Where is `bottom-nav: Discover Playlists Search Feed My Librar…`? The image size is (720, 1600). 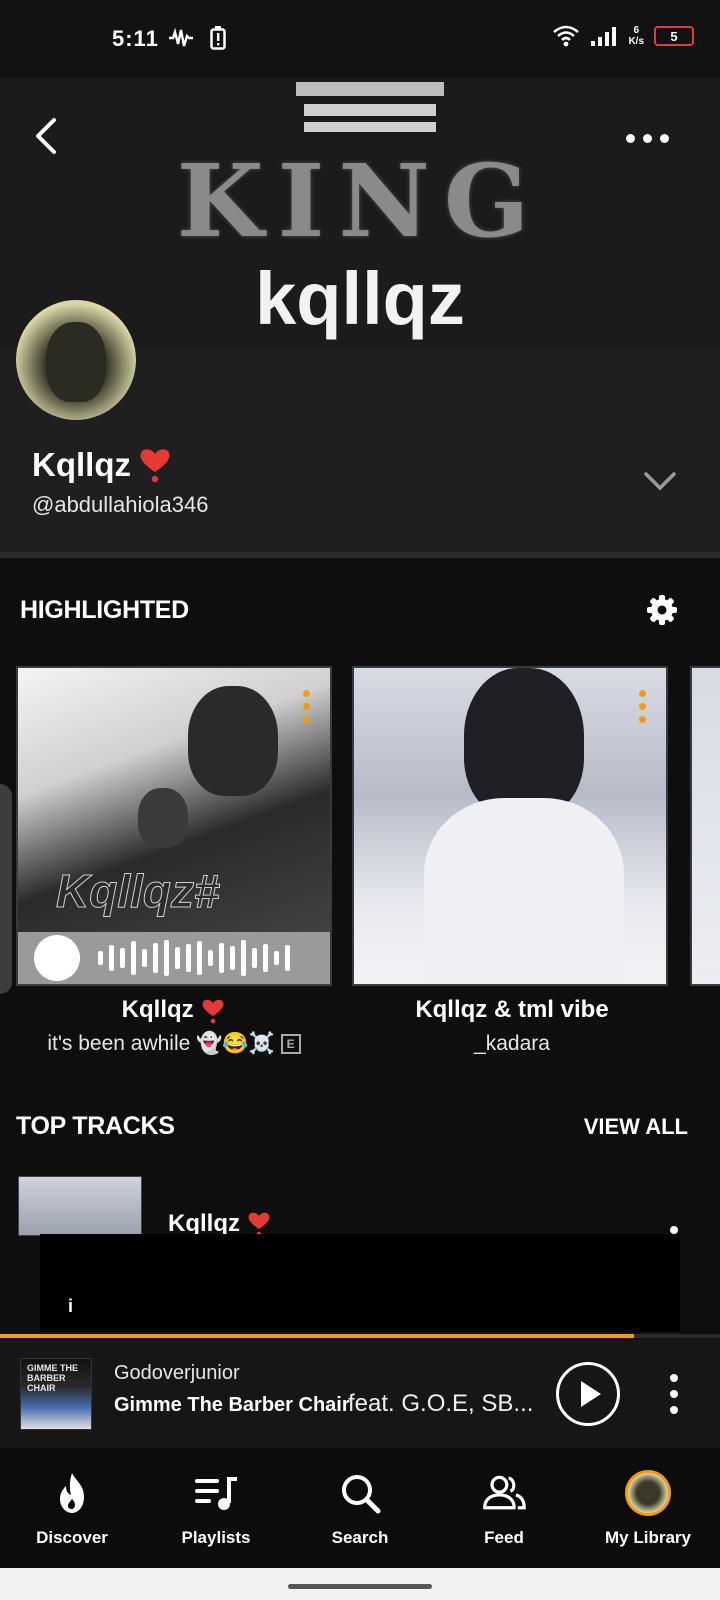 bottom-nav: Discover Playlists Search Feed My Librar… is located at coordinates (360, 1508).